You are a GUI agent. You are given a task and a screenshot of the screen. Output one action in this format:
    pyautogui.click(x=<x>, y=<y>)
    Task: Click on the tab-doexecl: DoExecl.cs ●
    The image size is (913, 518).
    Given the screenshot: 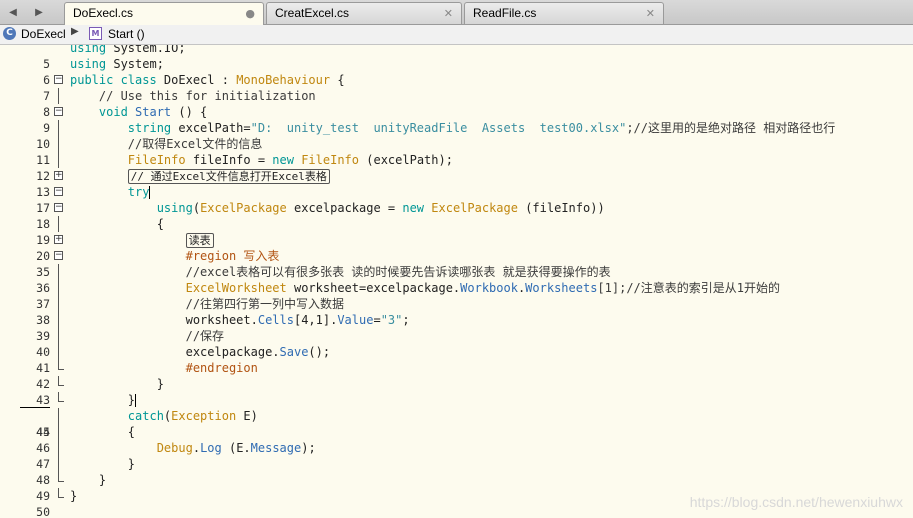 What is the action you would take?
    pyautogui.click(x=164, y=13)
    